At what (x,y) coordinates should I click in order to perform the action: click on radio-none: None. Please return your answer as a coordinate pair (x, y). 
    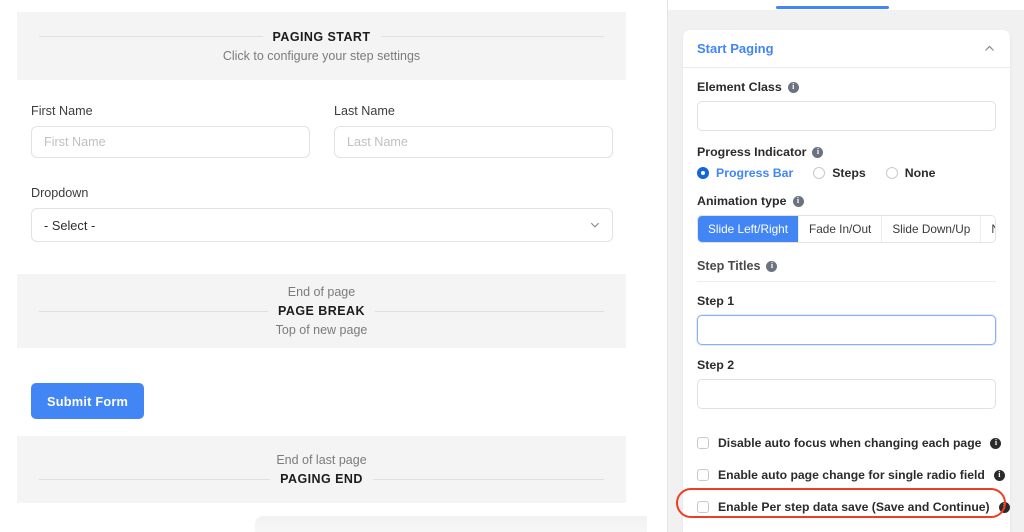
    Looking at the image, I should click on (910, 173).